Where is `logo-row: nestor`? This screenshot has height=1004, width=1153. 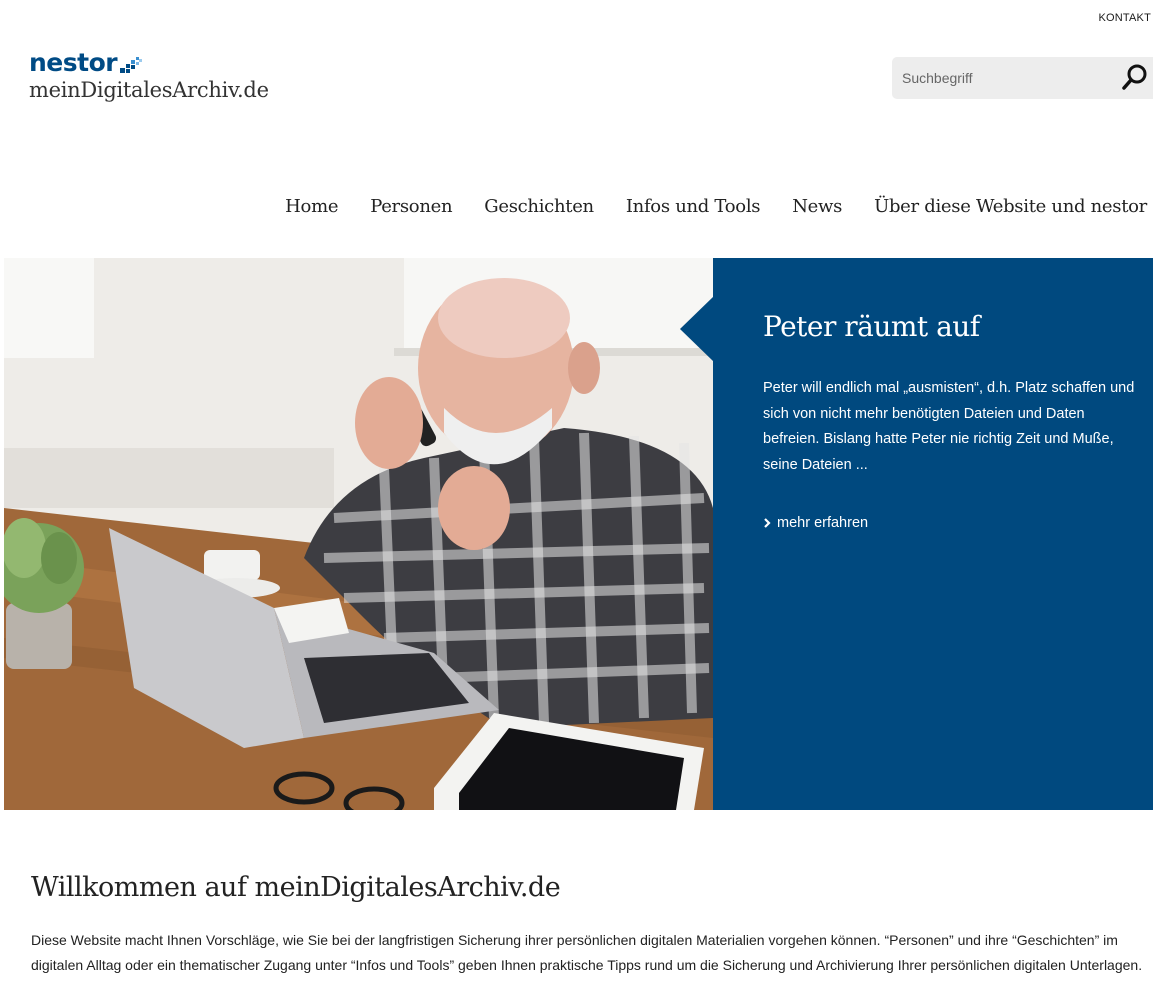 logo-row: nestor is located at coordinates (149, 63).